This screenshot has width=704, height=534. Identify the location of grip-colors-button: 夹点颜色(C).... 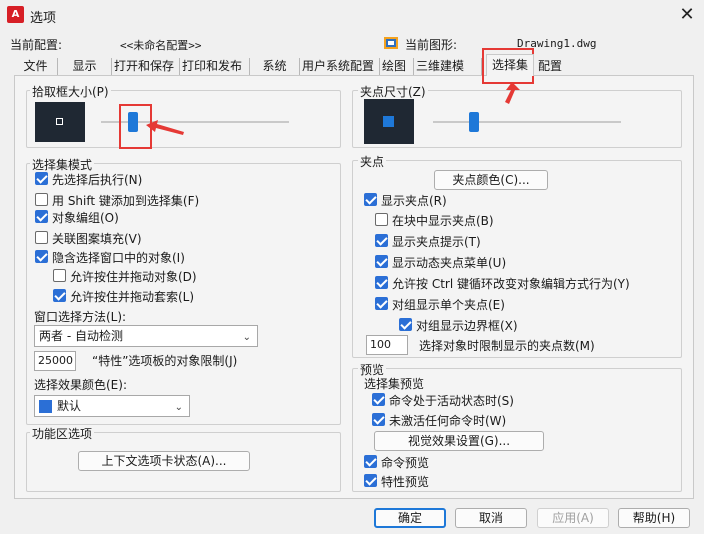
(491, 180).